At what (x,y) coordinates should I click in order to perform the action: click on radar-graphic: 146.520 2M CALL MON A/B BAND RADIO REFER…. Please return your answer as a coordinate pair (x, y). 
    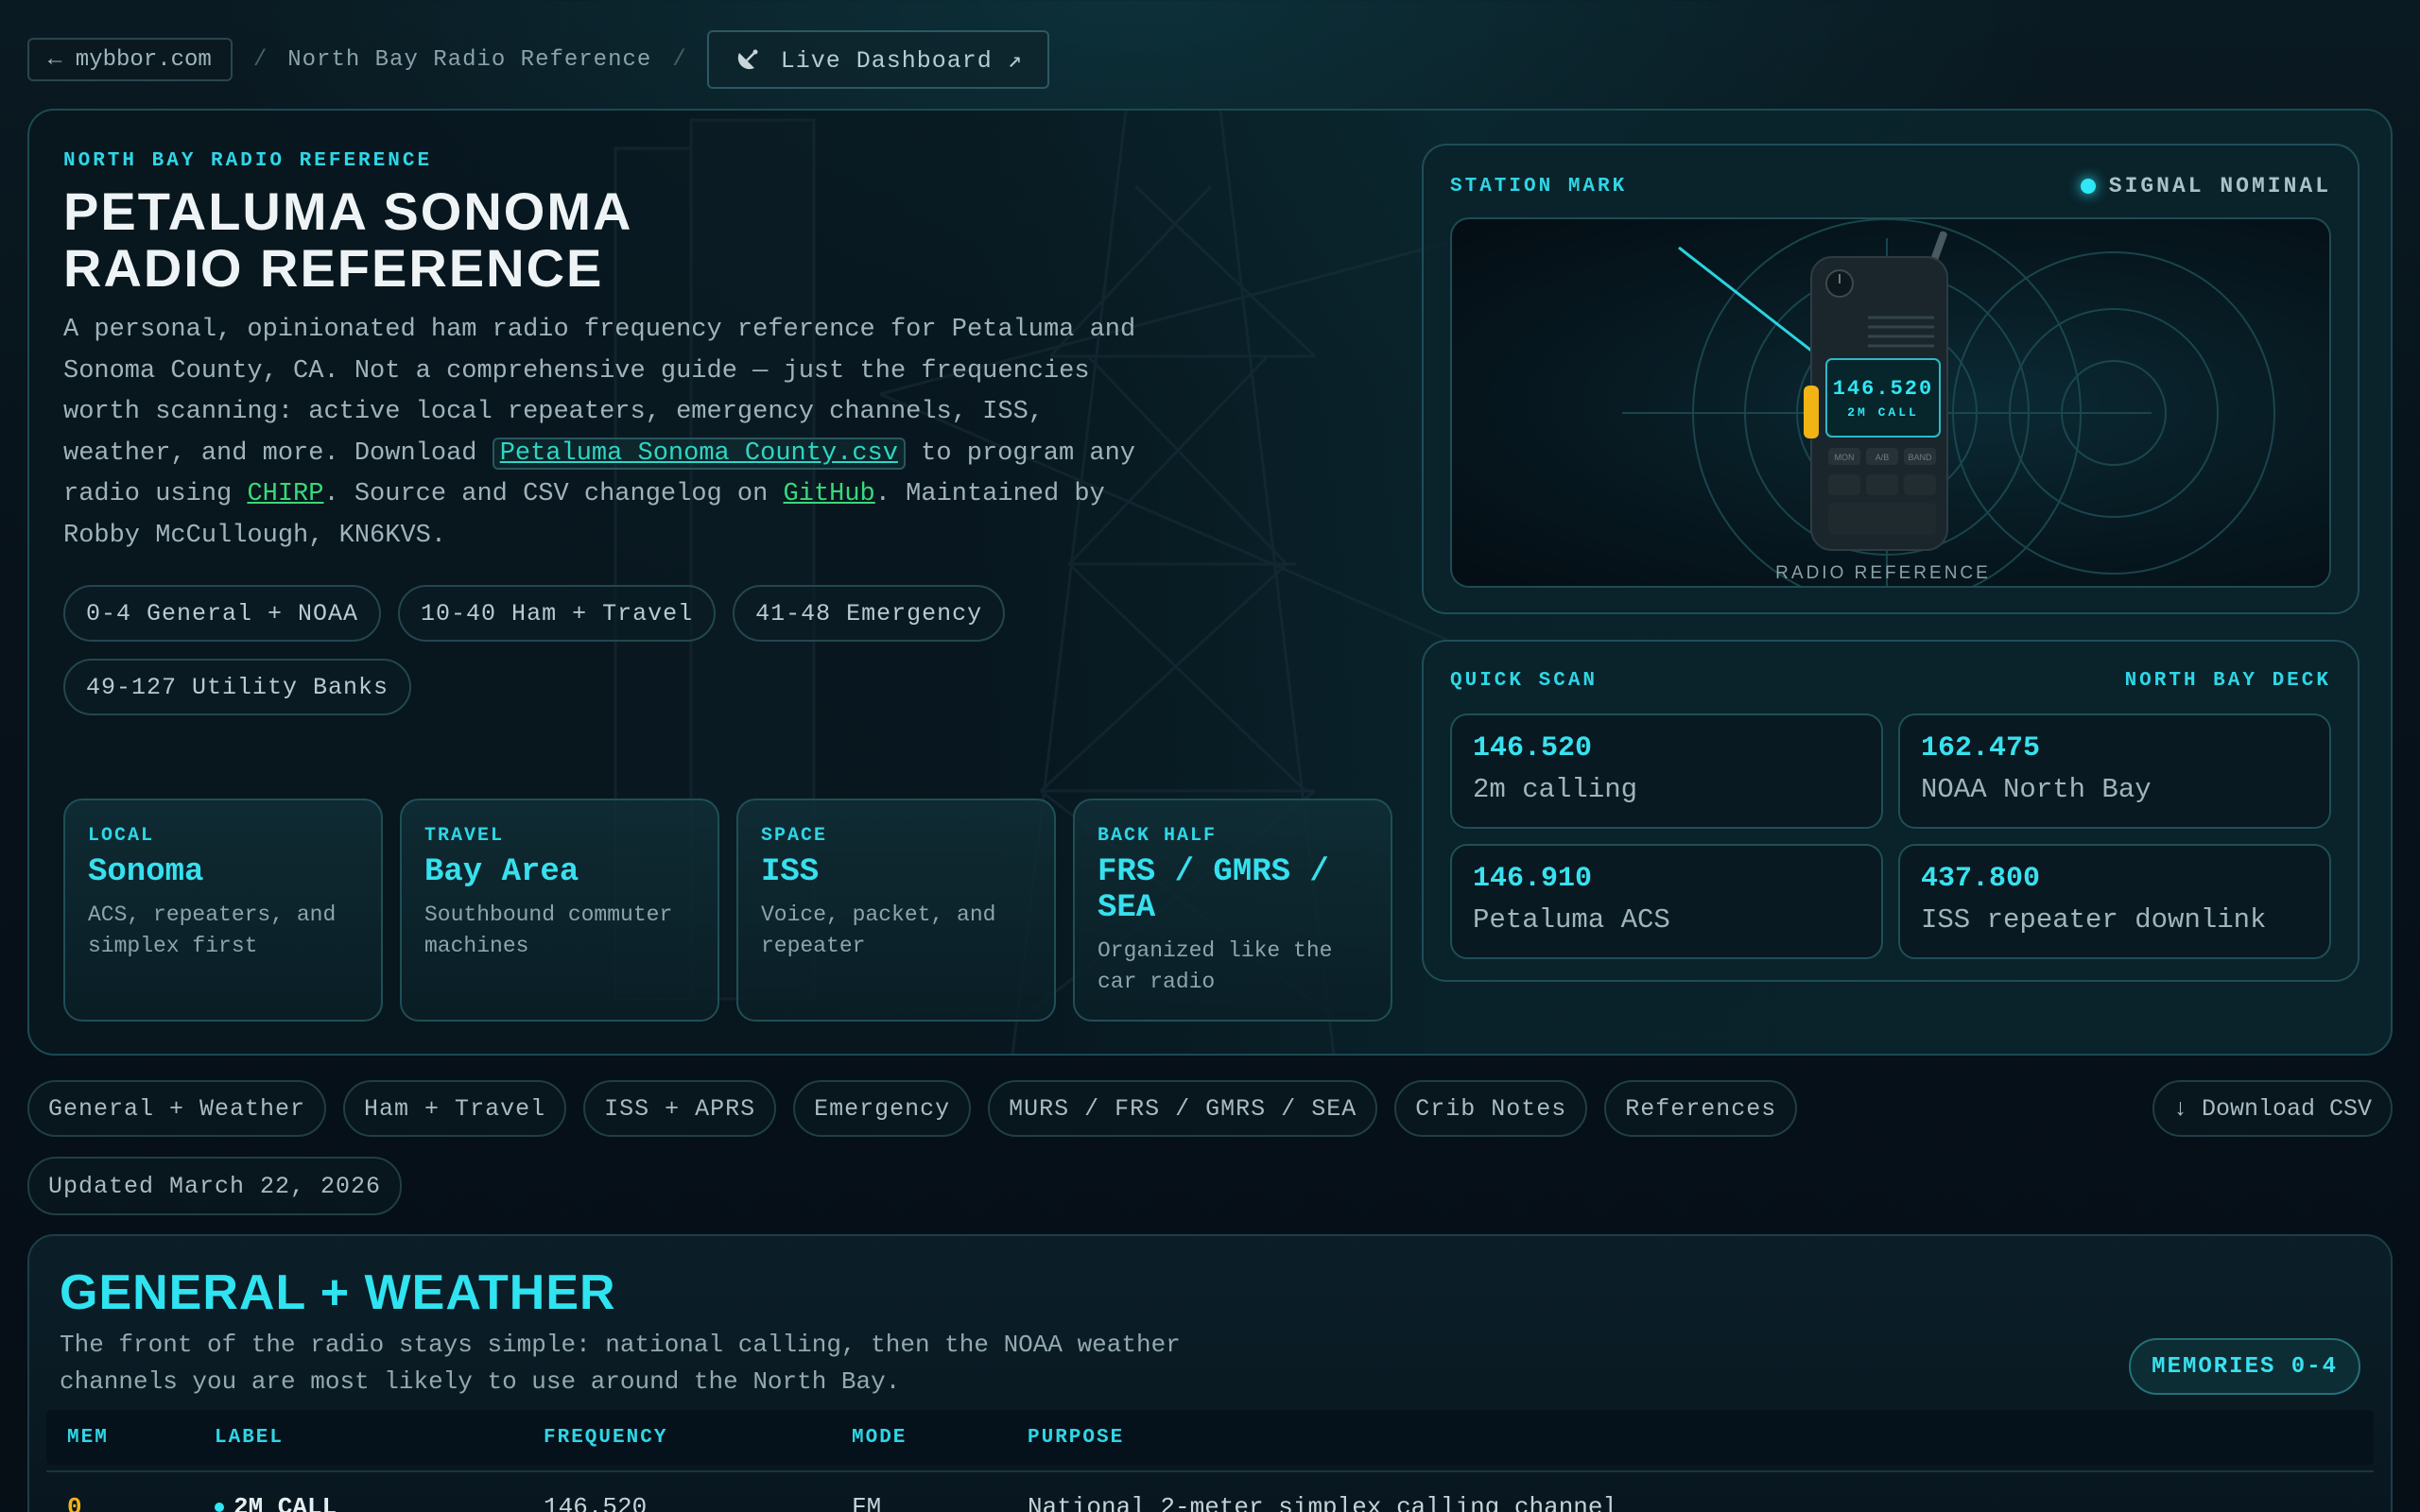
    Looking at the image, I should click on (1949, 402).